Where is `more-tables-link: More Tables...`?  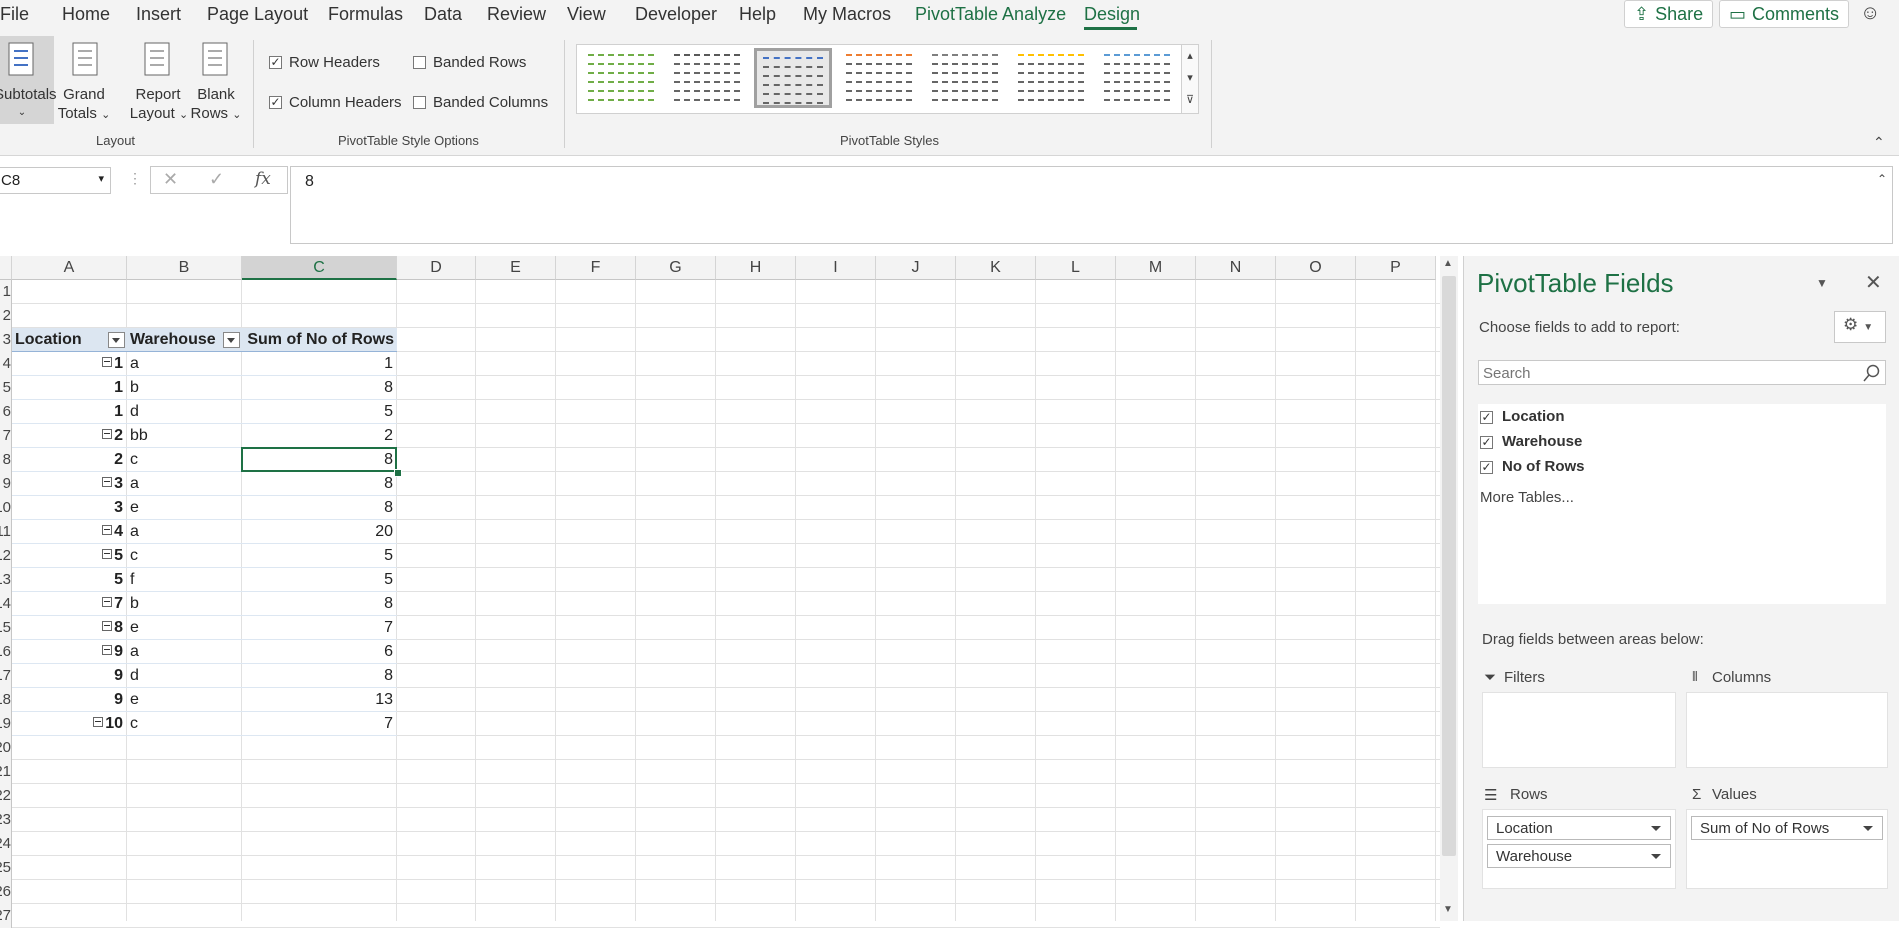
more-tables-link: More Tables... is located at coordinates (1527, 497).